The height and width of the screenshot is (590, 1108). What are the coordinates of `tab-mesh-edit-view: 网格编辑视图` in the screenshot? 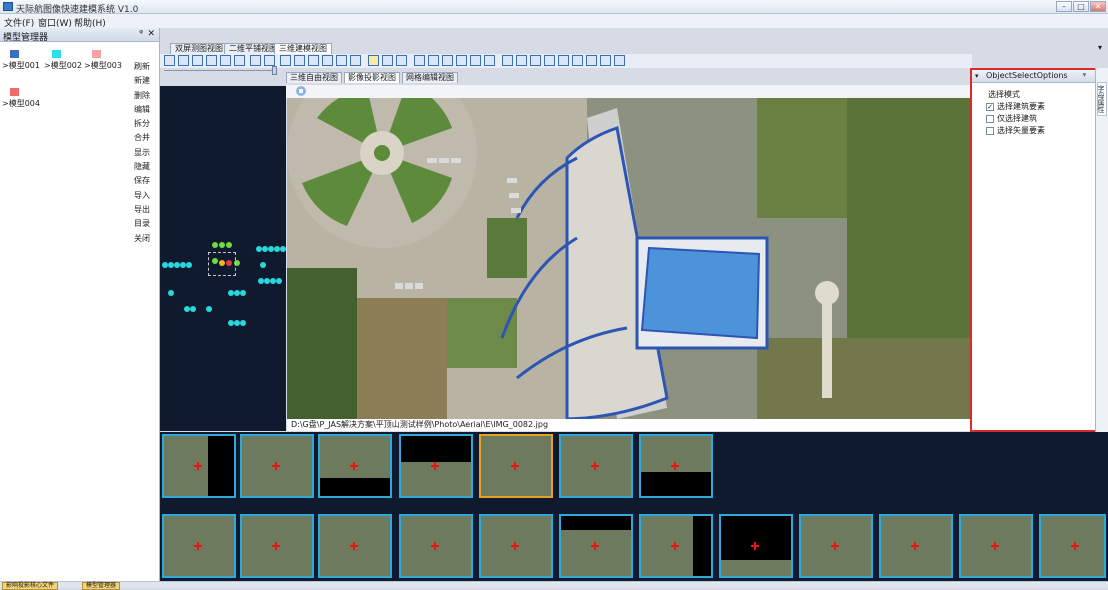 It's located at (430, 77).